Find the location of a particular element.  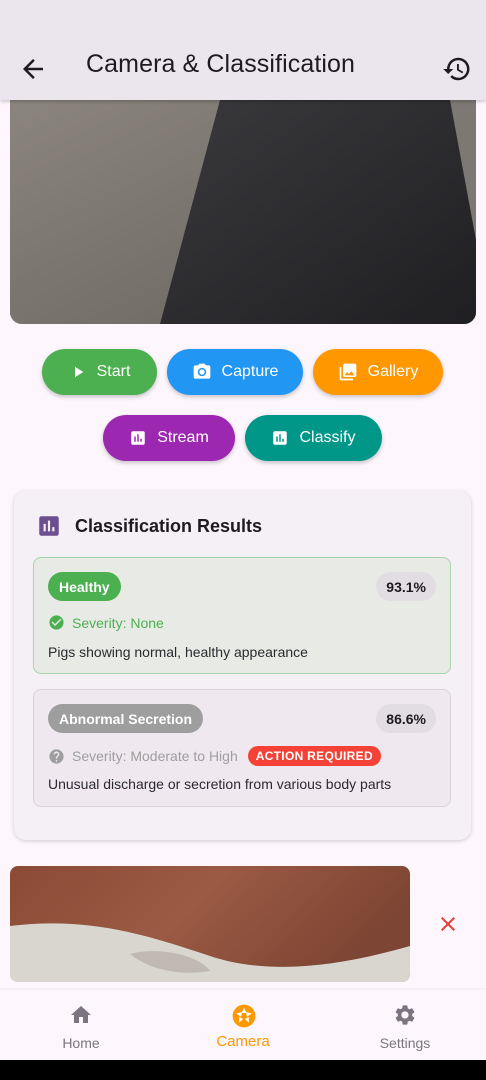

captured-image is located at coordinates (210, 924).